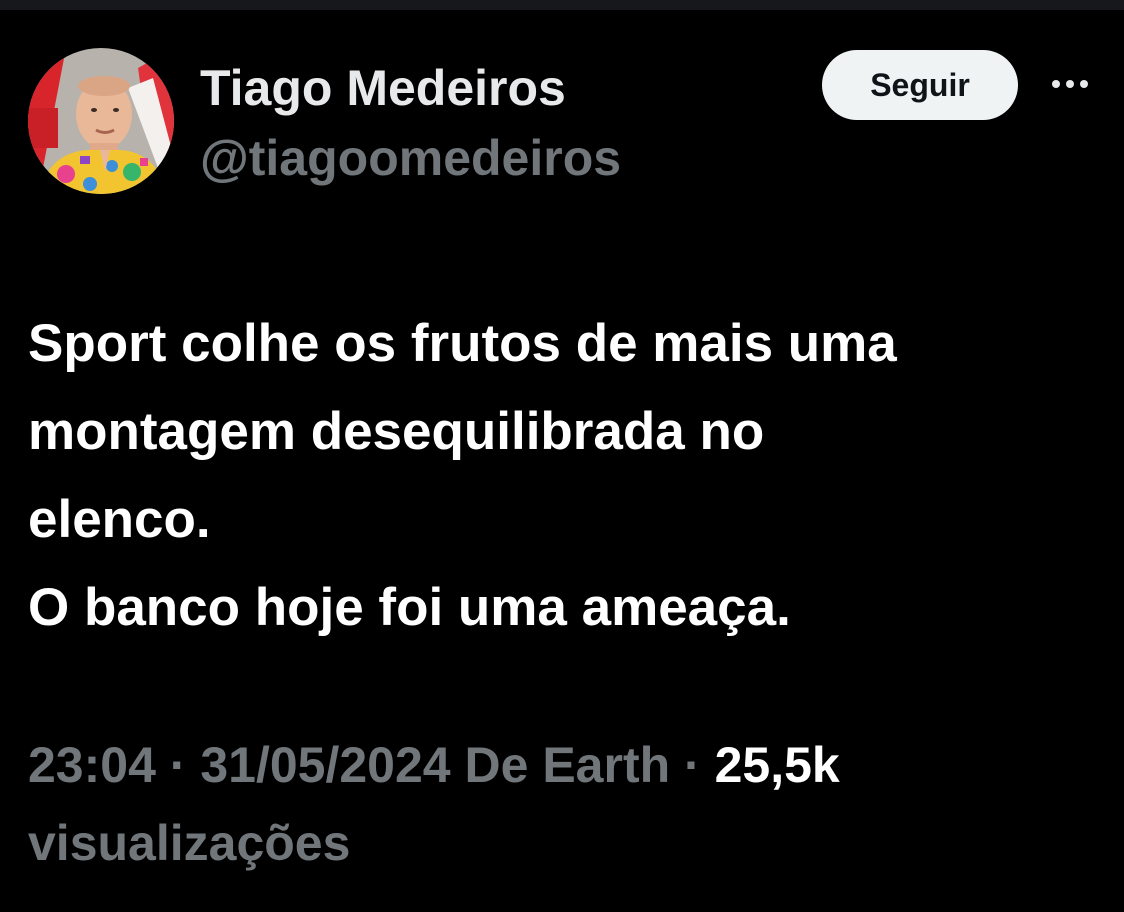  I want to click on tweet-line: Sport colhe os frutos de mais uma, so click(462, 343).